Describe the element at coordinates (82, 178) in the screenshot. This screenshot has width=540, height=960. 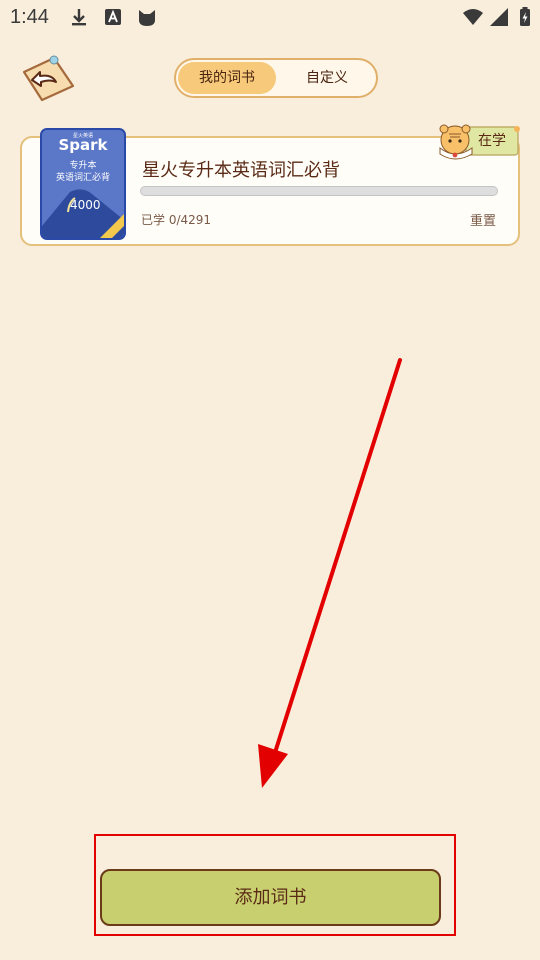
I see `cover-line2: 英语词汇必背` at that location.